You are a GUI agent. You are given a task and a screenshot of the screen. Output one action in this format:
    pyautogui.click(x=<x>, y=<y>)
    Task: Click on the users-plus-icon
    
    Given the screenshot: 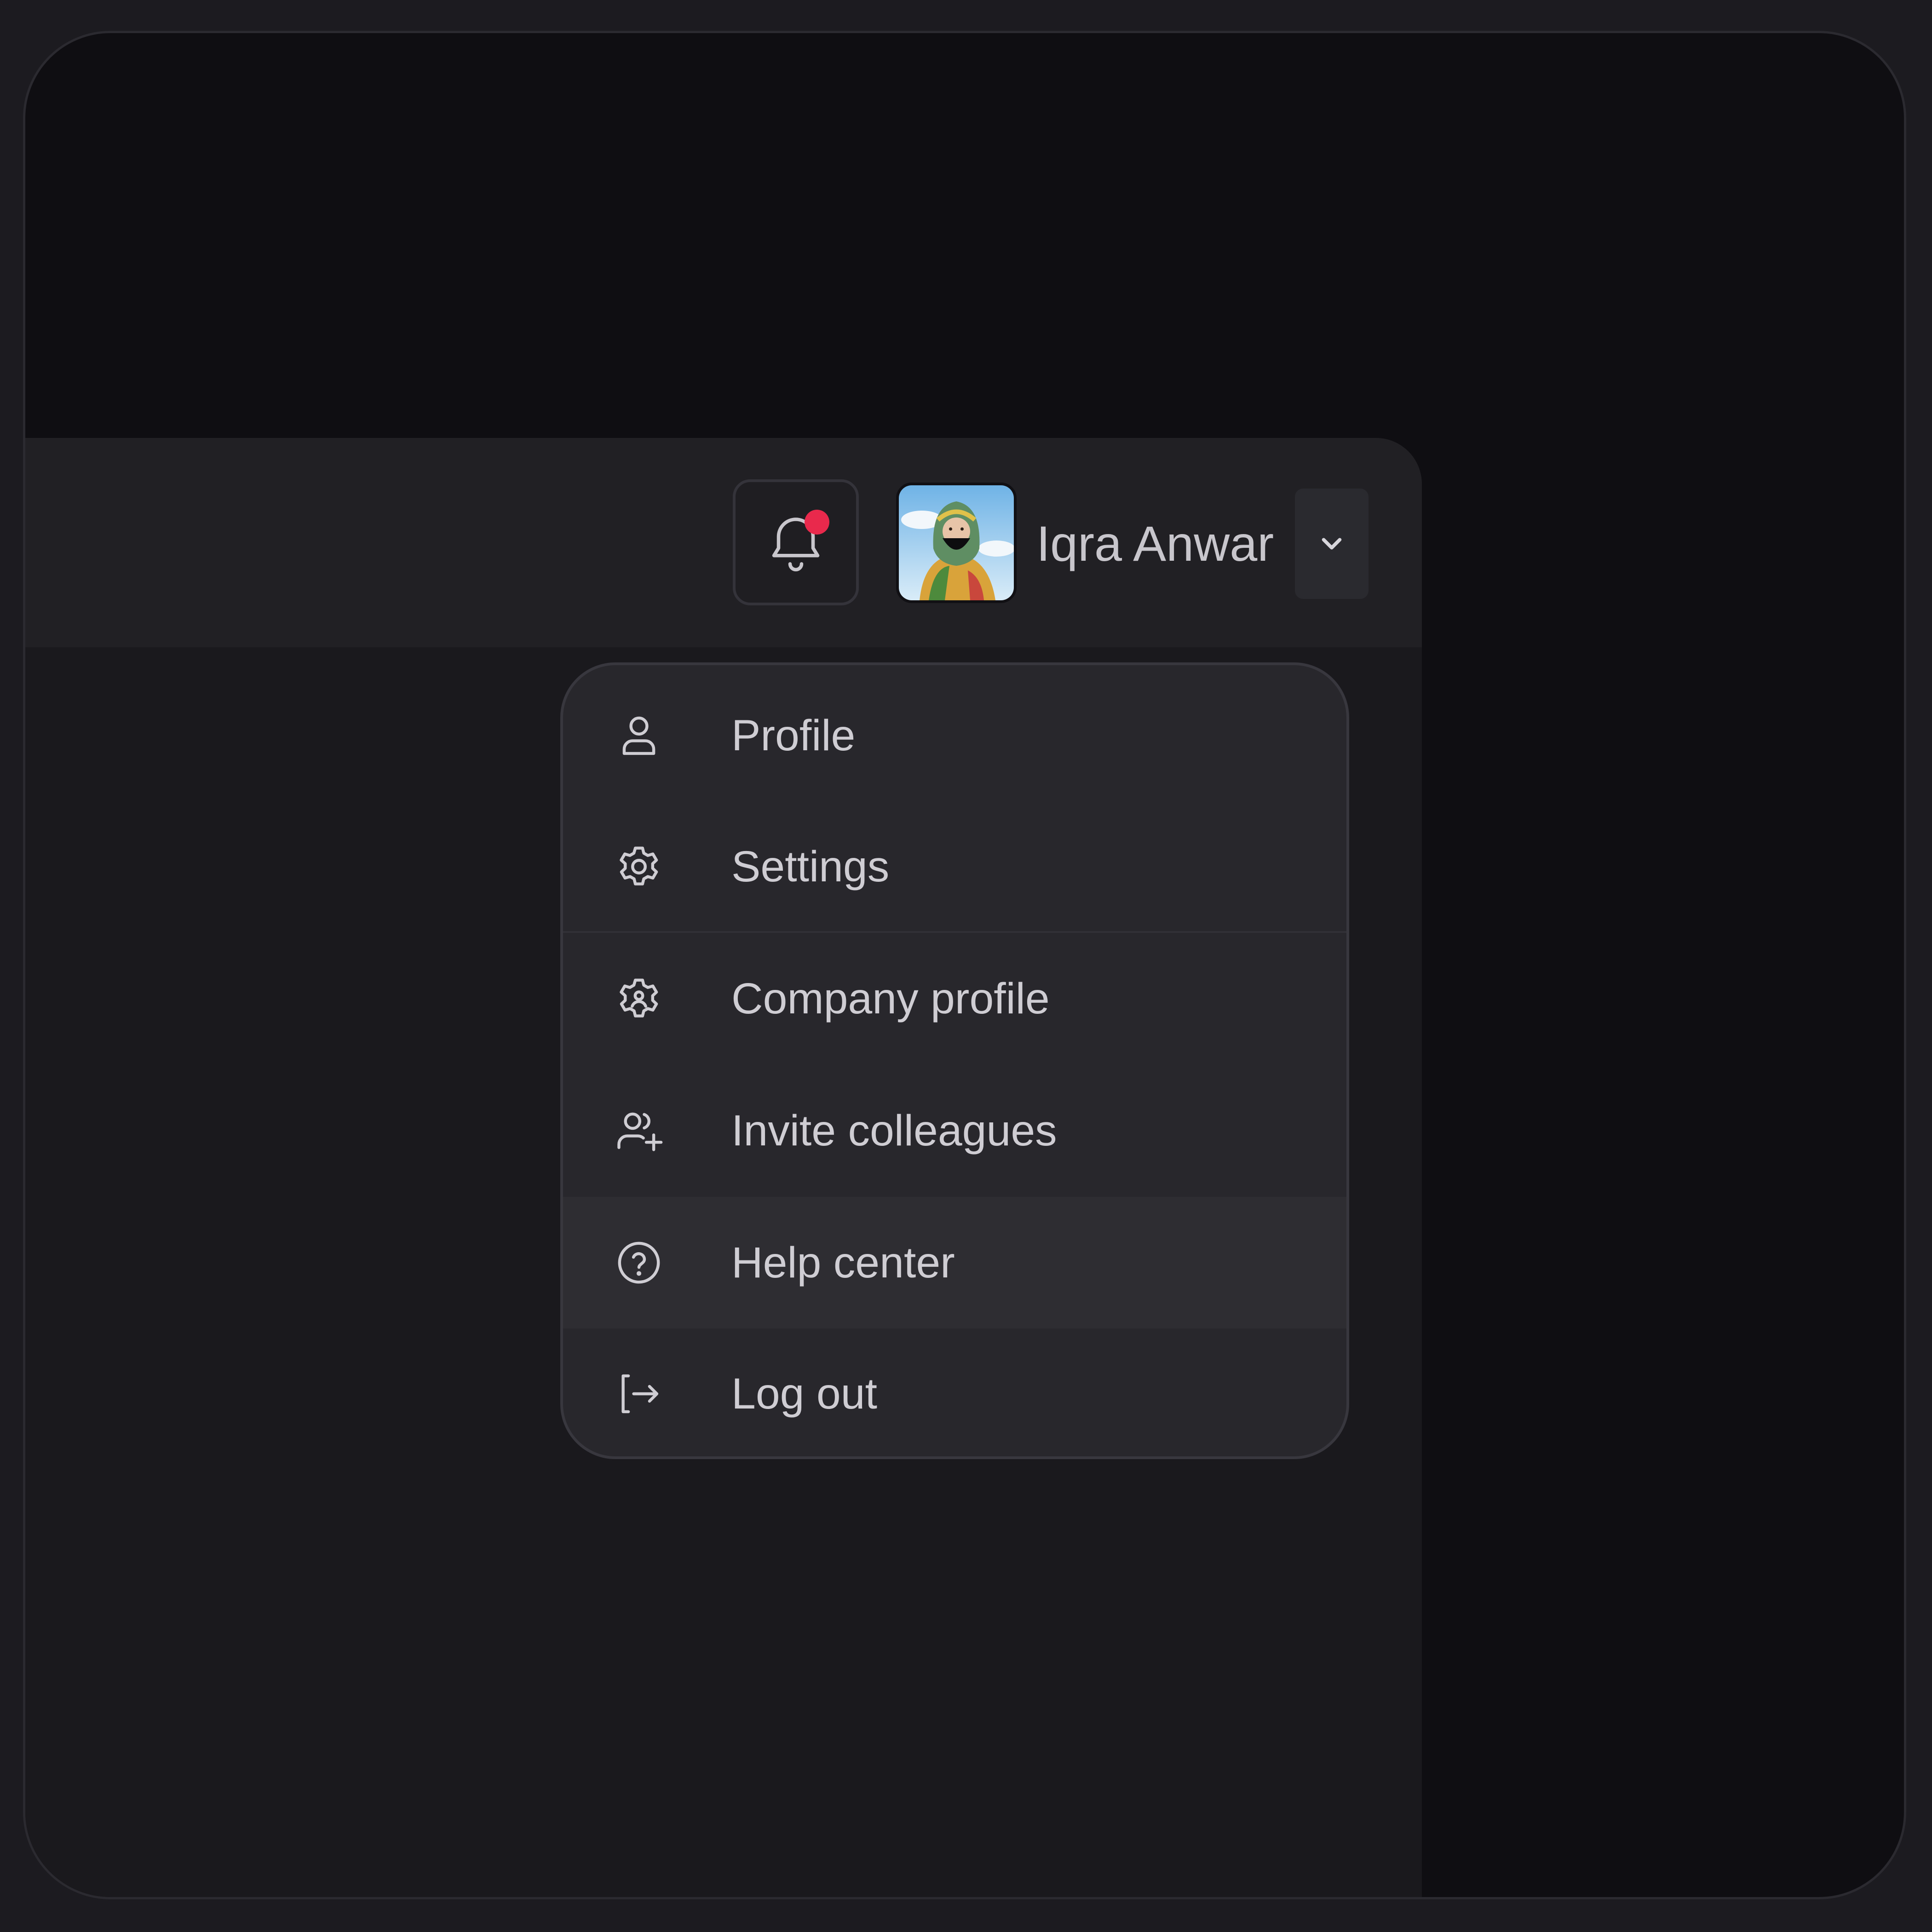 What is the action you would take?
    pyautogui.click(x=639, y=1130)
    